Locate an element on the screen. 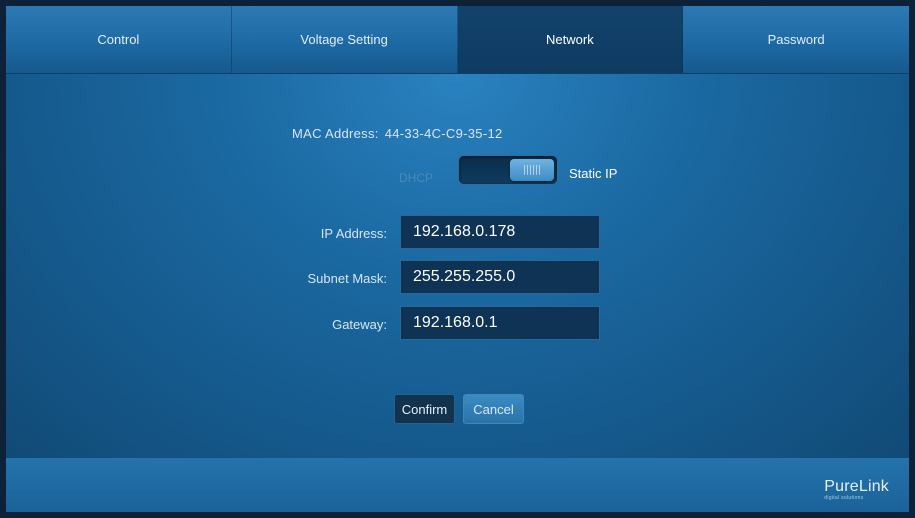 The height and width of the screenshot is (518, 915). ip-address-label: IP Address: is located at coordinates (353, 233).